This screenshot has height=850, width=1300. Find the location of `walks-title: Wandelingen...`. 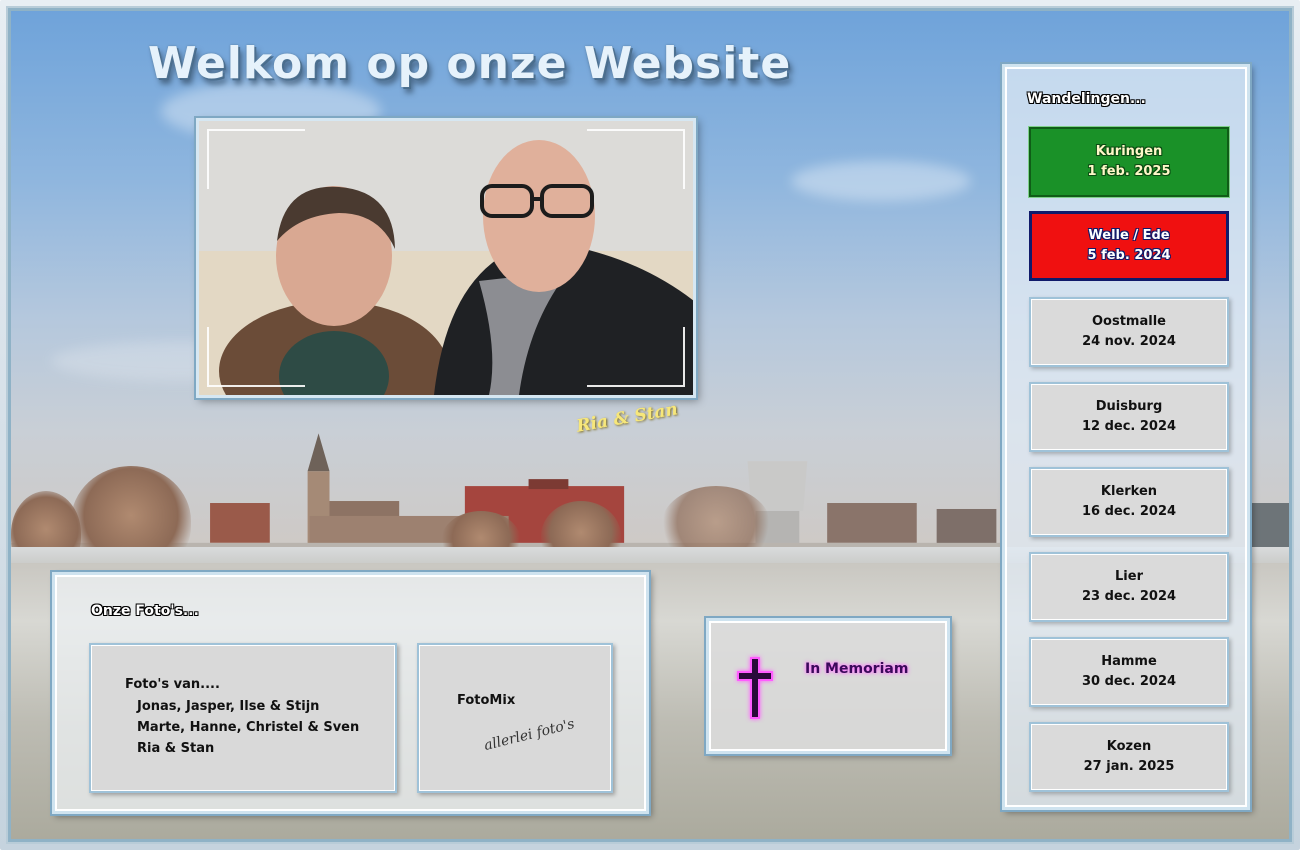

walks-title: Wandelingen... is located at coordinates (1086, 99).